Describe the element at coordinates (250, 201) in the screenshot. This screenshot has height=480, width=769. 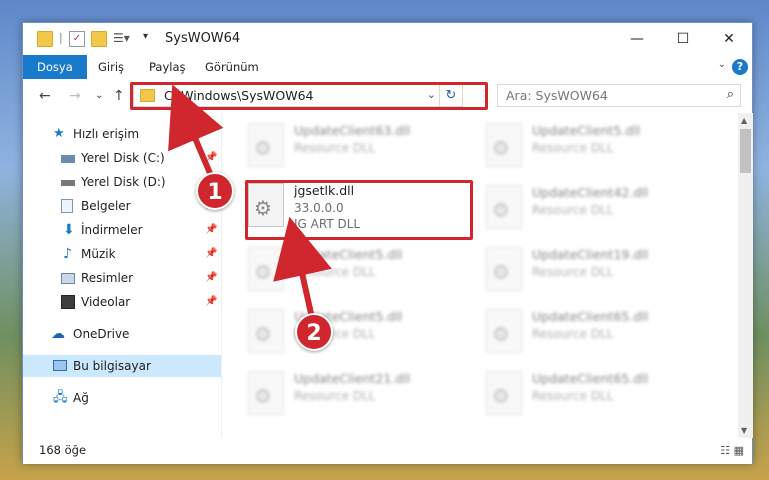
I see `annotation-arrows` at that location.